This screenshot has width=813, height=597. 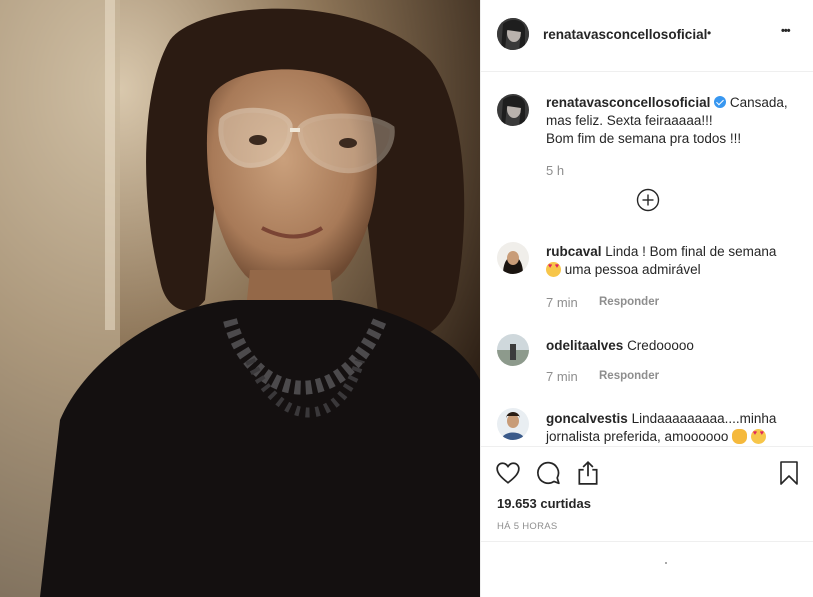 I want to click on comment-text-2: uma pessoa admirável, so click(x=632, y=269).